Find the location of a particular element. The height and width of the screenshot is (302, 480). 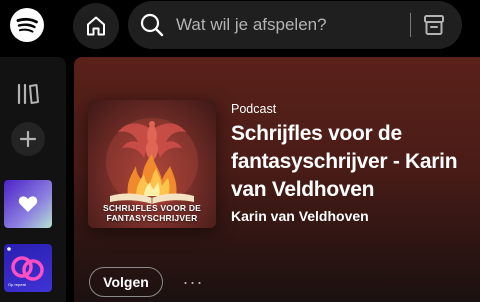

home-icon is located at coordinates (96, 26).